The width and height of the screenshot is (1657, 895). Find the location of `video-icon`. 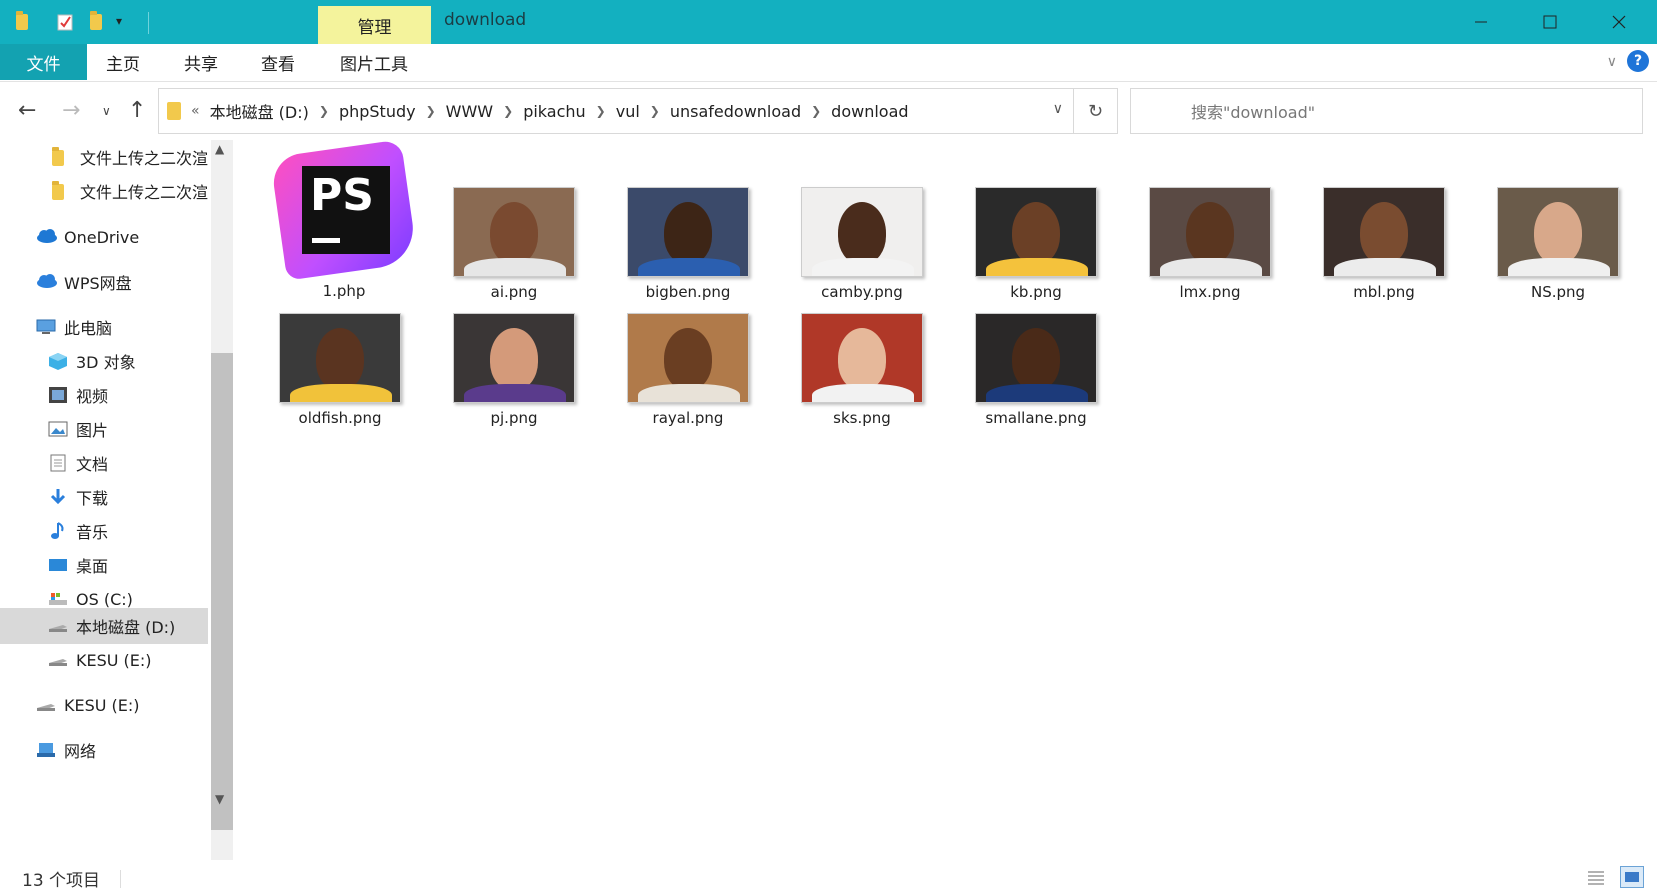

video-icon is located at coordinates (58, 395).